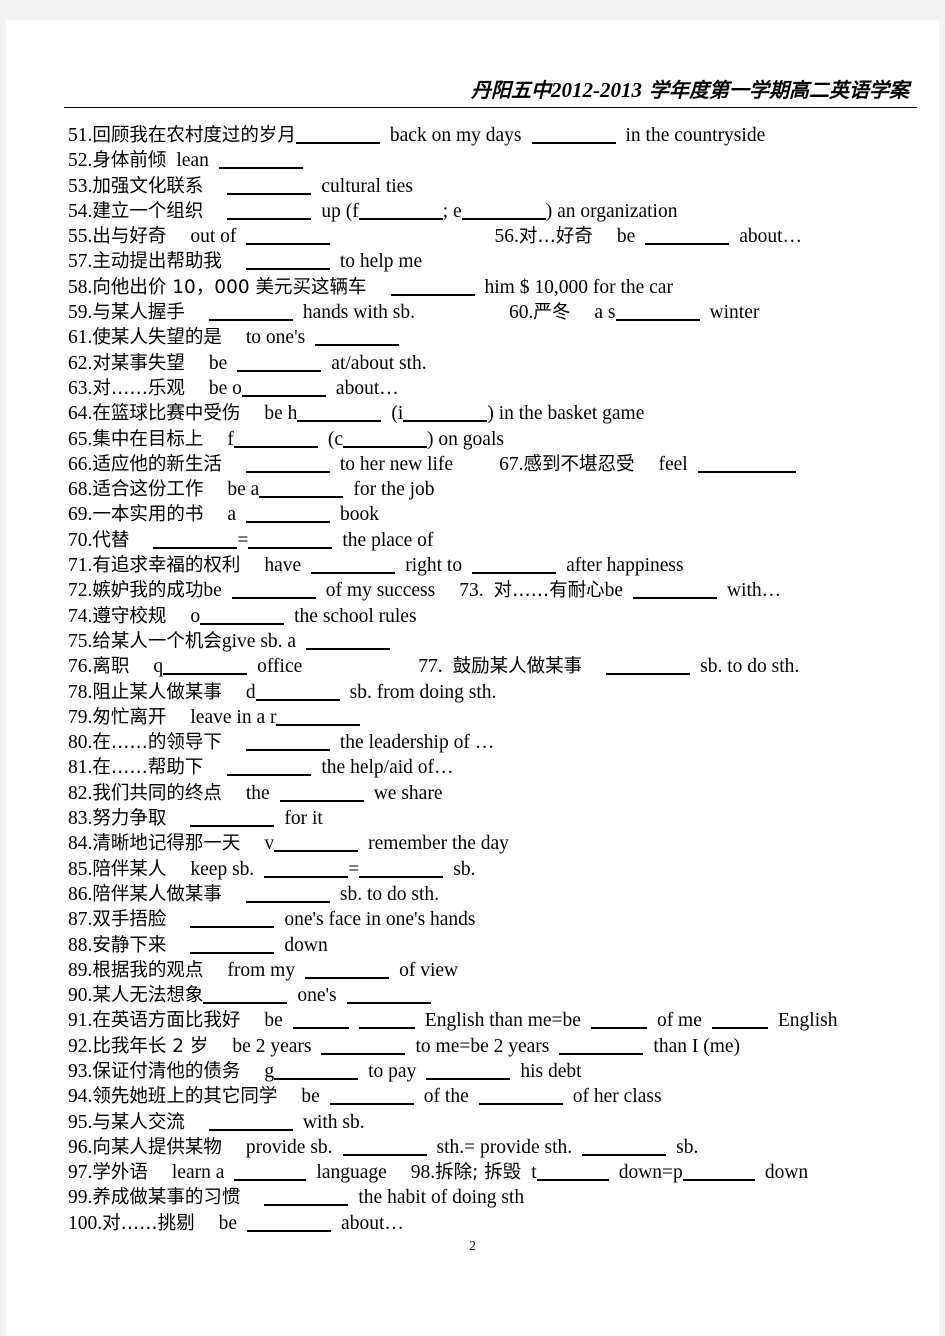 This screenshot has width=945, height=1336. What do you see at coordinates (611, 211) in the screenshot?
I see `item-english: ) an organization` at bounding box center [611, 211].